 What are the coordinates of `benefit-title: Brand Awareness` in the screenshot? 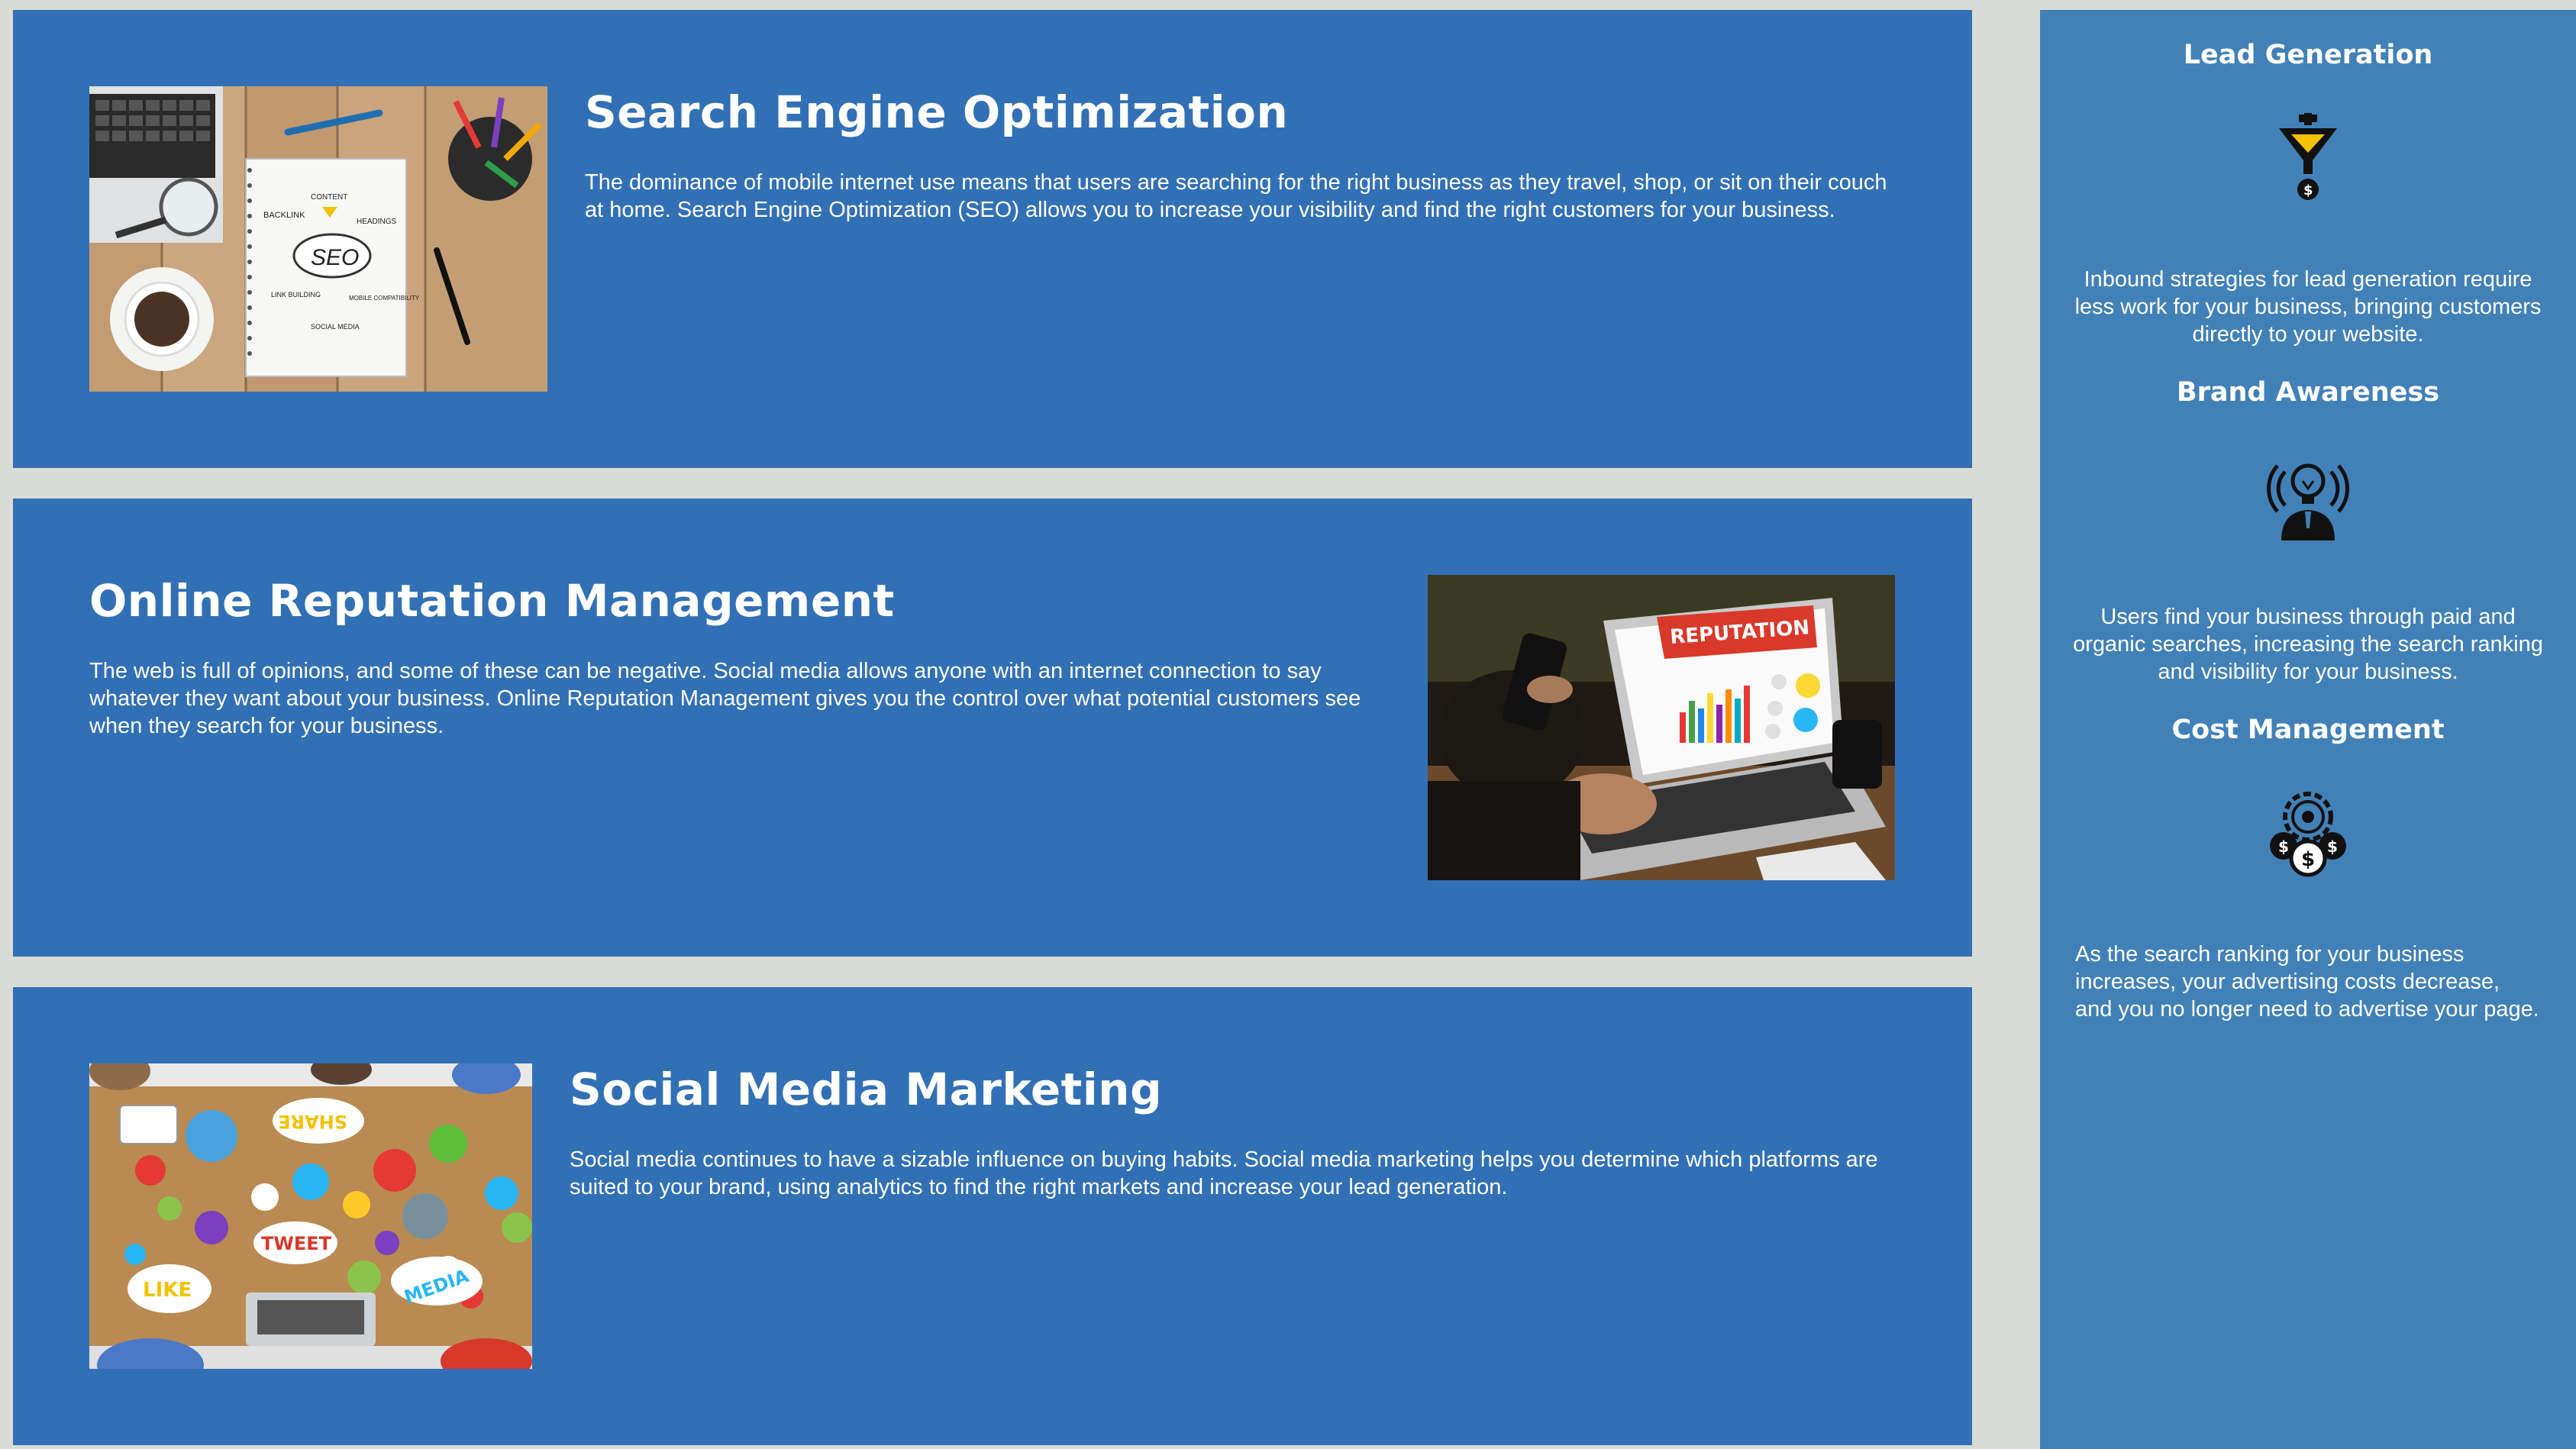 It's located at (2308, 392).